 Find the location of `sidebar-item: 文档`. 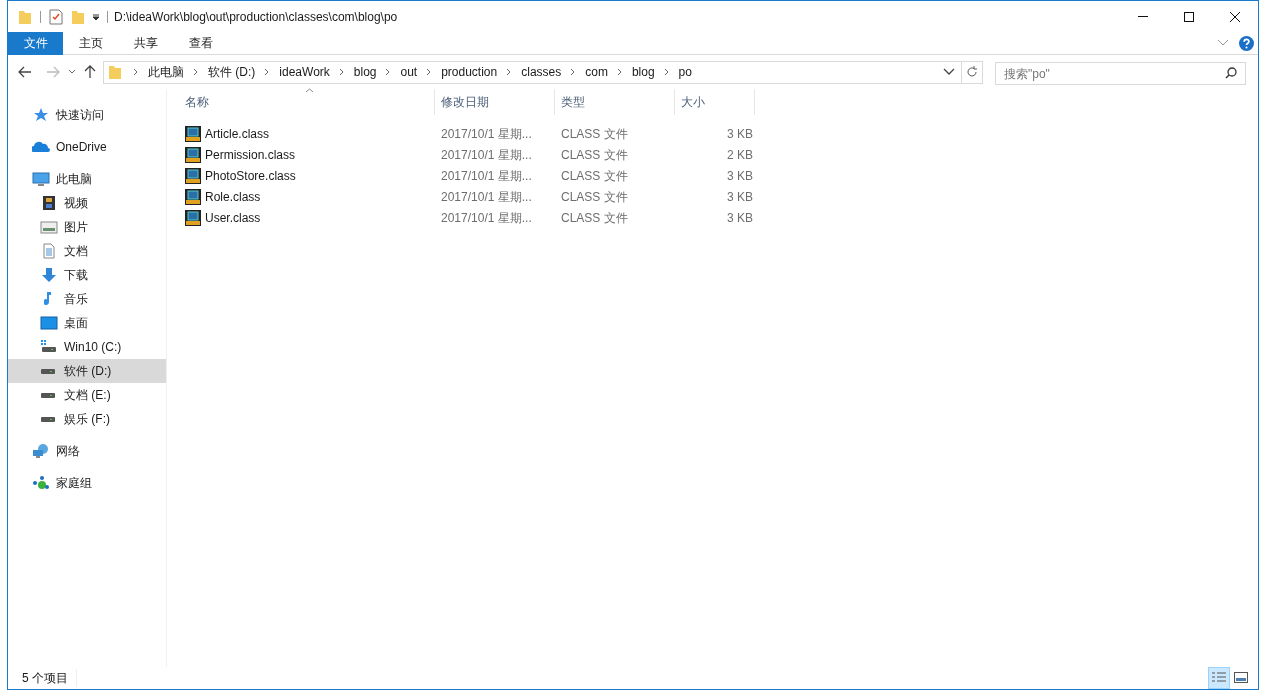

sidebar-item: 文档 is located at coordinates (87, 251).